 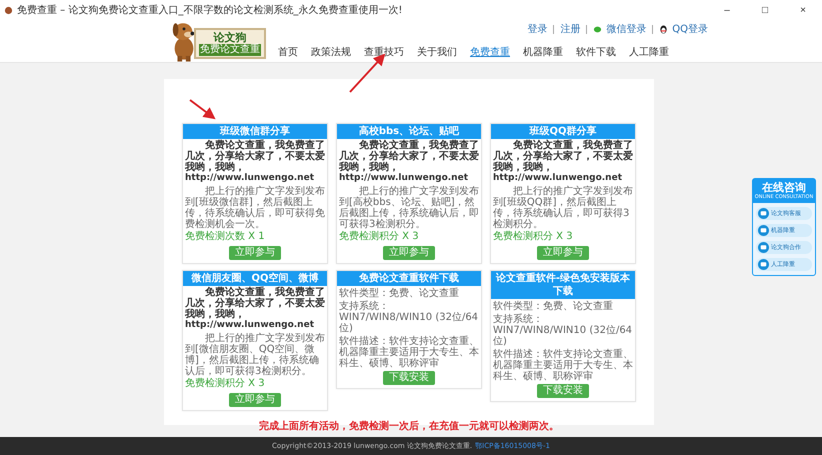 I want to click on instruction-text: 把上行的推广文字发到发布到[班级微信群]，然后截图上传，待系统确认后，即可获得免费检测机会一次。, so click(x=255, y=207).